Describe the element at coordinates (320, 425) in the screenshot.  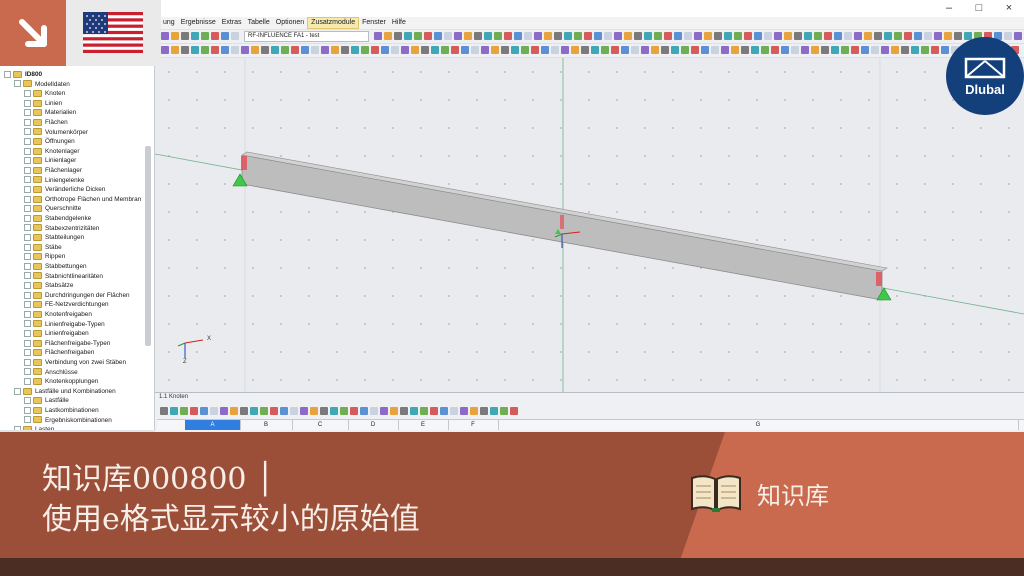
I see `table-column-header: C` at that location.